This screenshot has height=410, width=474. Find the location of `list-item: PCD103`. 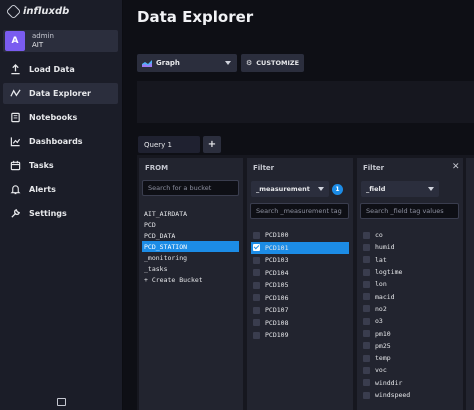

list-item: PCD103 is located at coordinates (300, 260).